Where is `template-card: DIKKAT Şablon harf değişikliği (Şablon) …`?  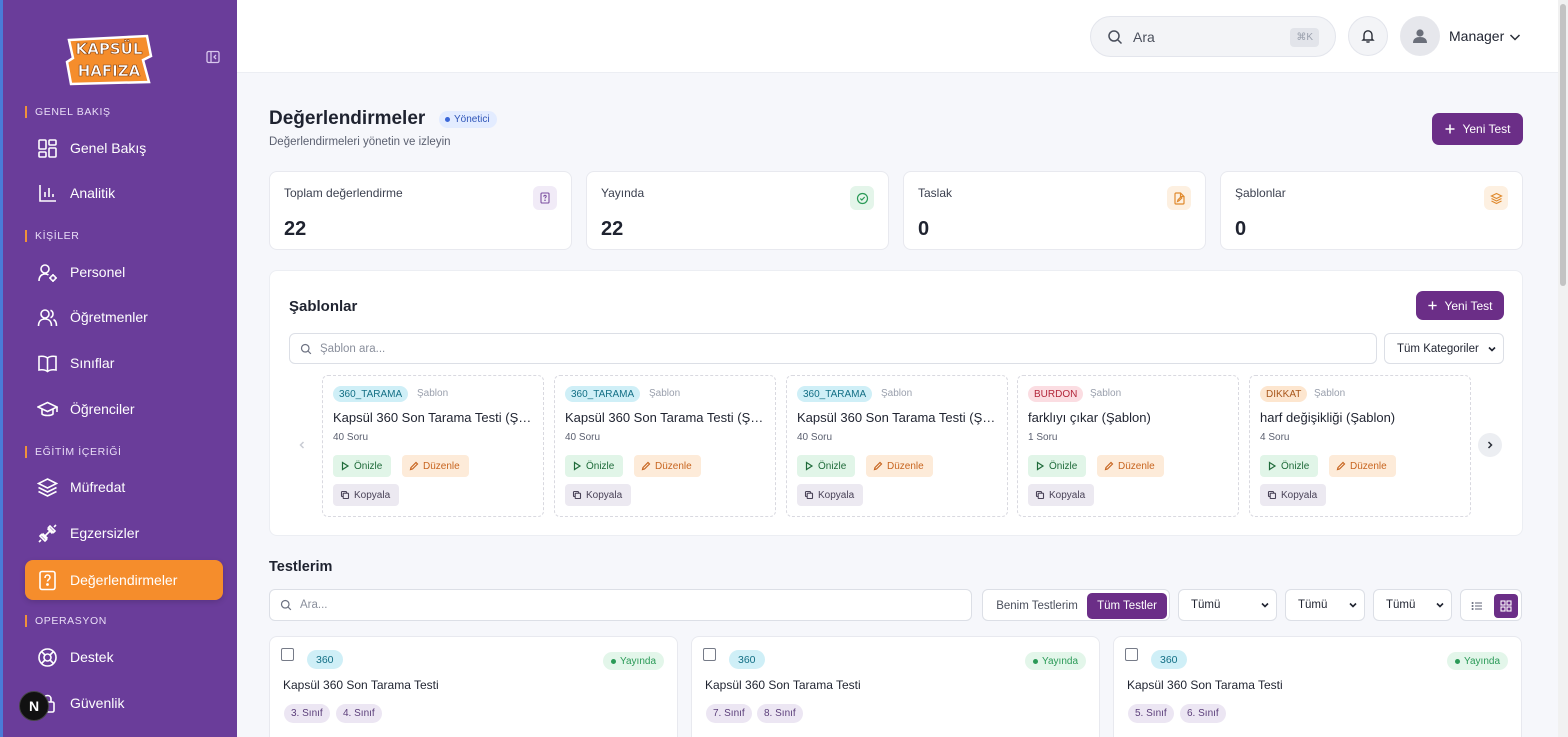 template-card: DIKKAT Şablon harf değişikliği (Şablon) … is located at coordinates (1360, 446).